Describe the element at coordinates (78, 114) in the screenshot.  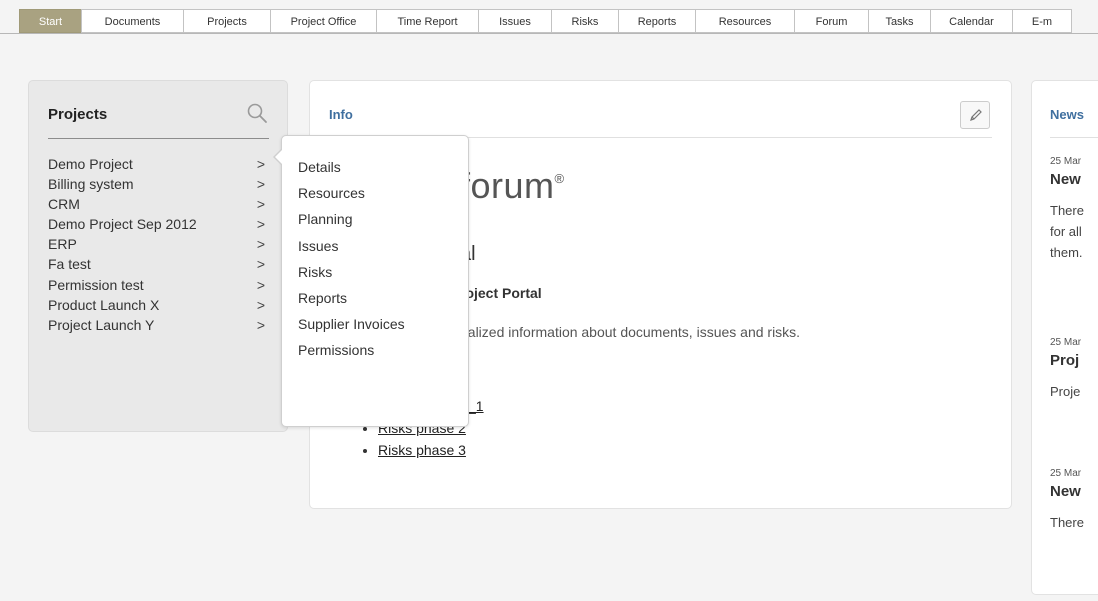
I see `projects-title: Projects` at that location.